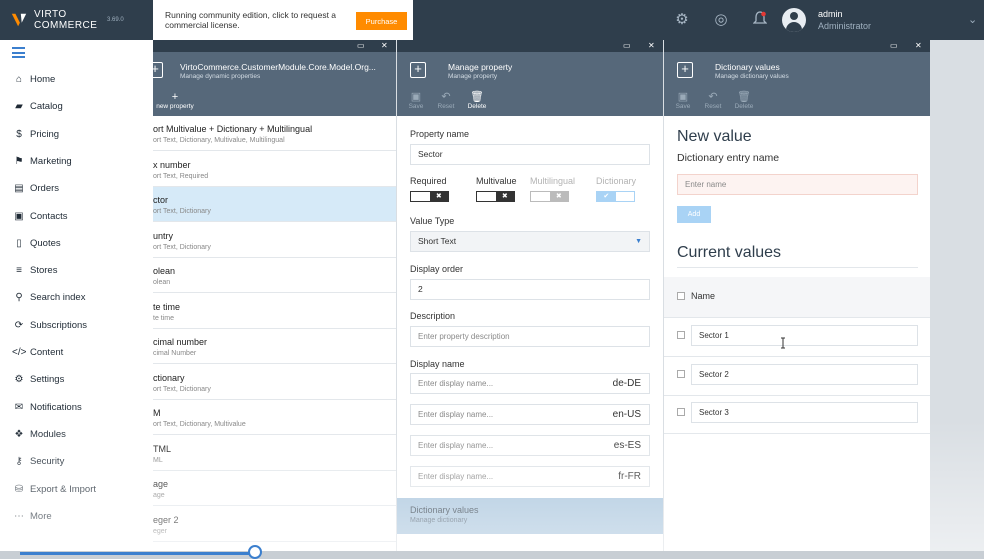  What do you see at coordinates (76, 434) in the screenshot?
I see `sidebar-item-modules: ❖ Modules` at bounding box center [76, 434].